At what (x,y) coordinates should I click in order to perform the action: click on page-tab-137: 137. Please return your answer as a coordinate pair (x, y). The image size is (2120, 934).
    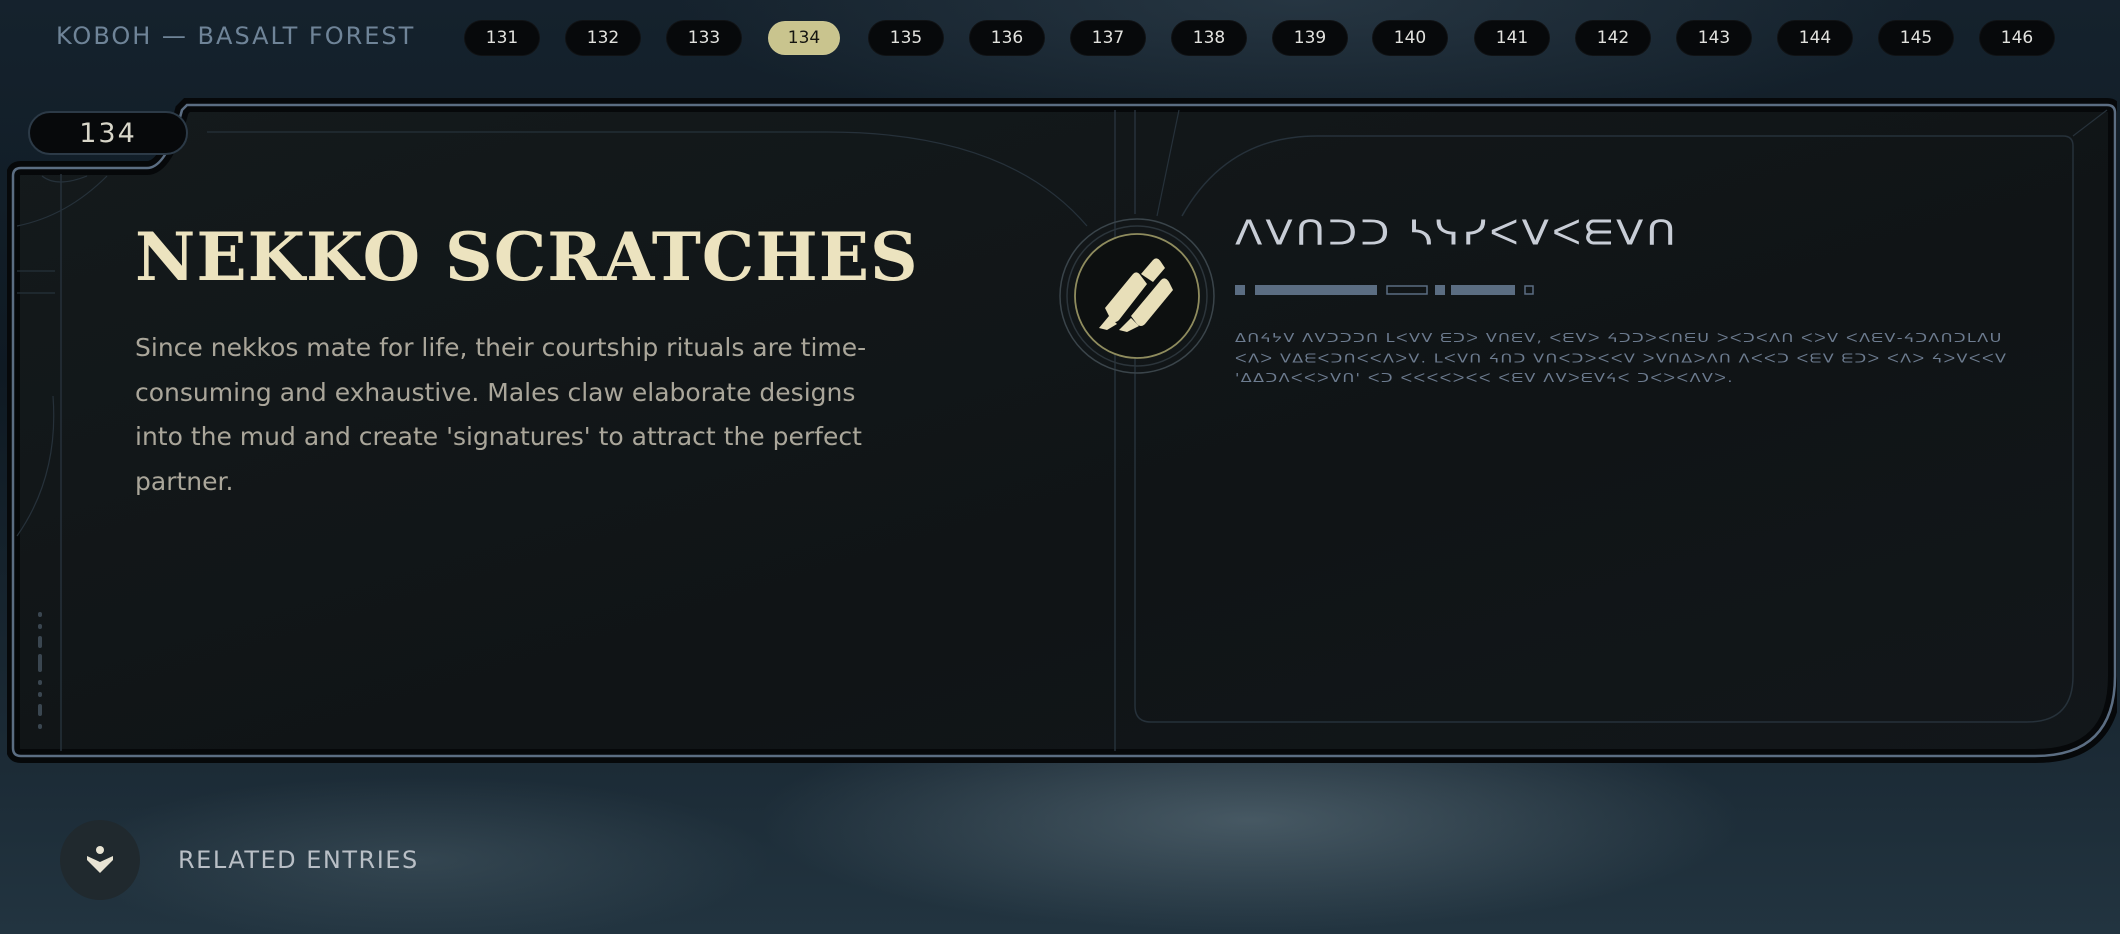
    Looking at the image, I should click on (1108, 38).